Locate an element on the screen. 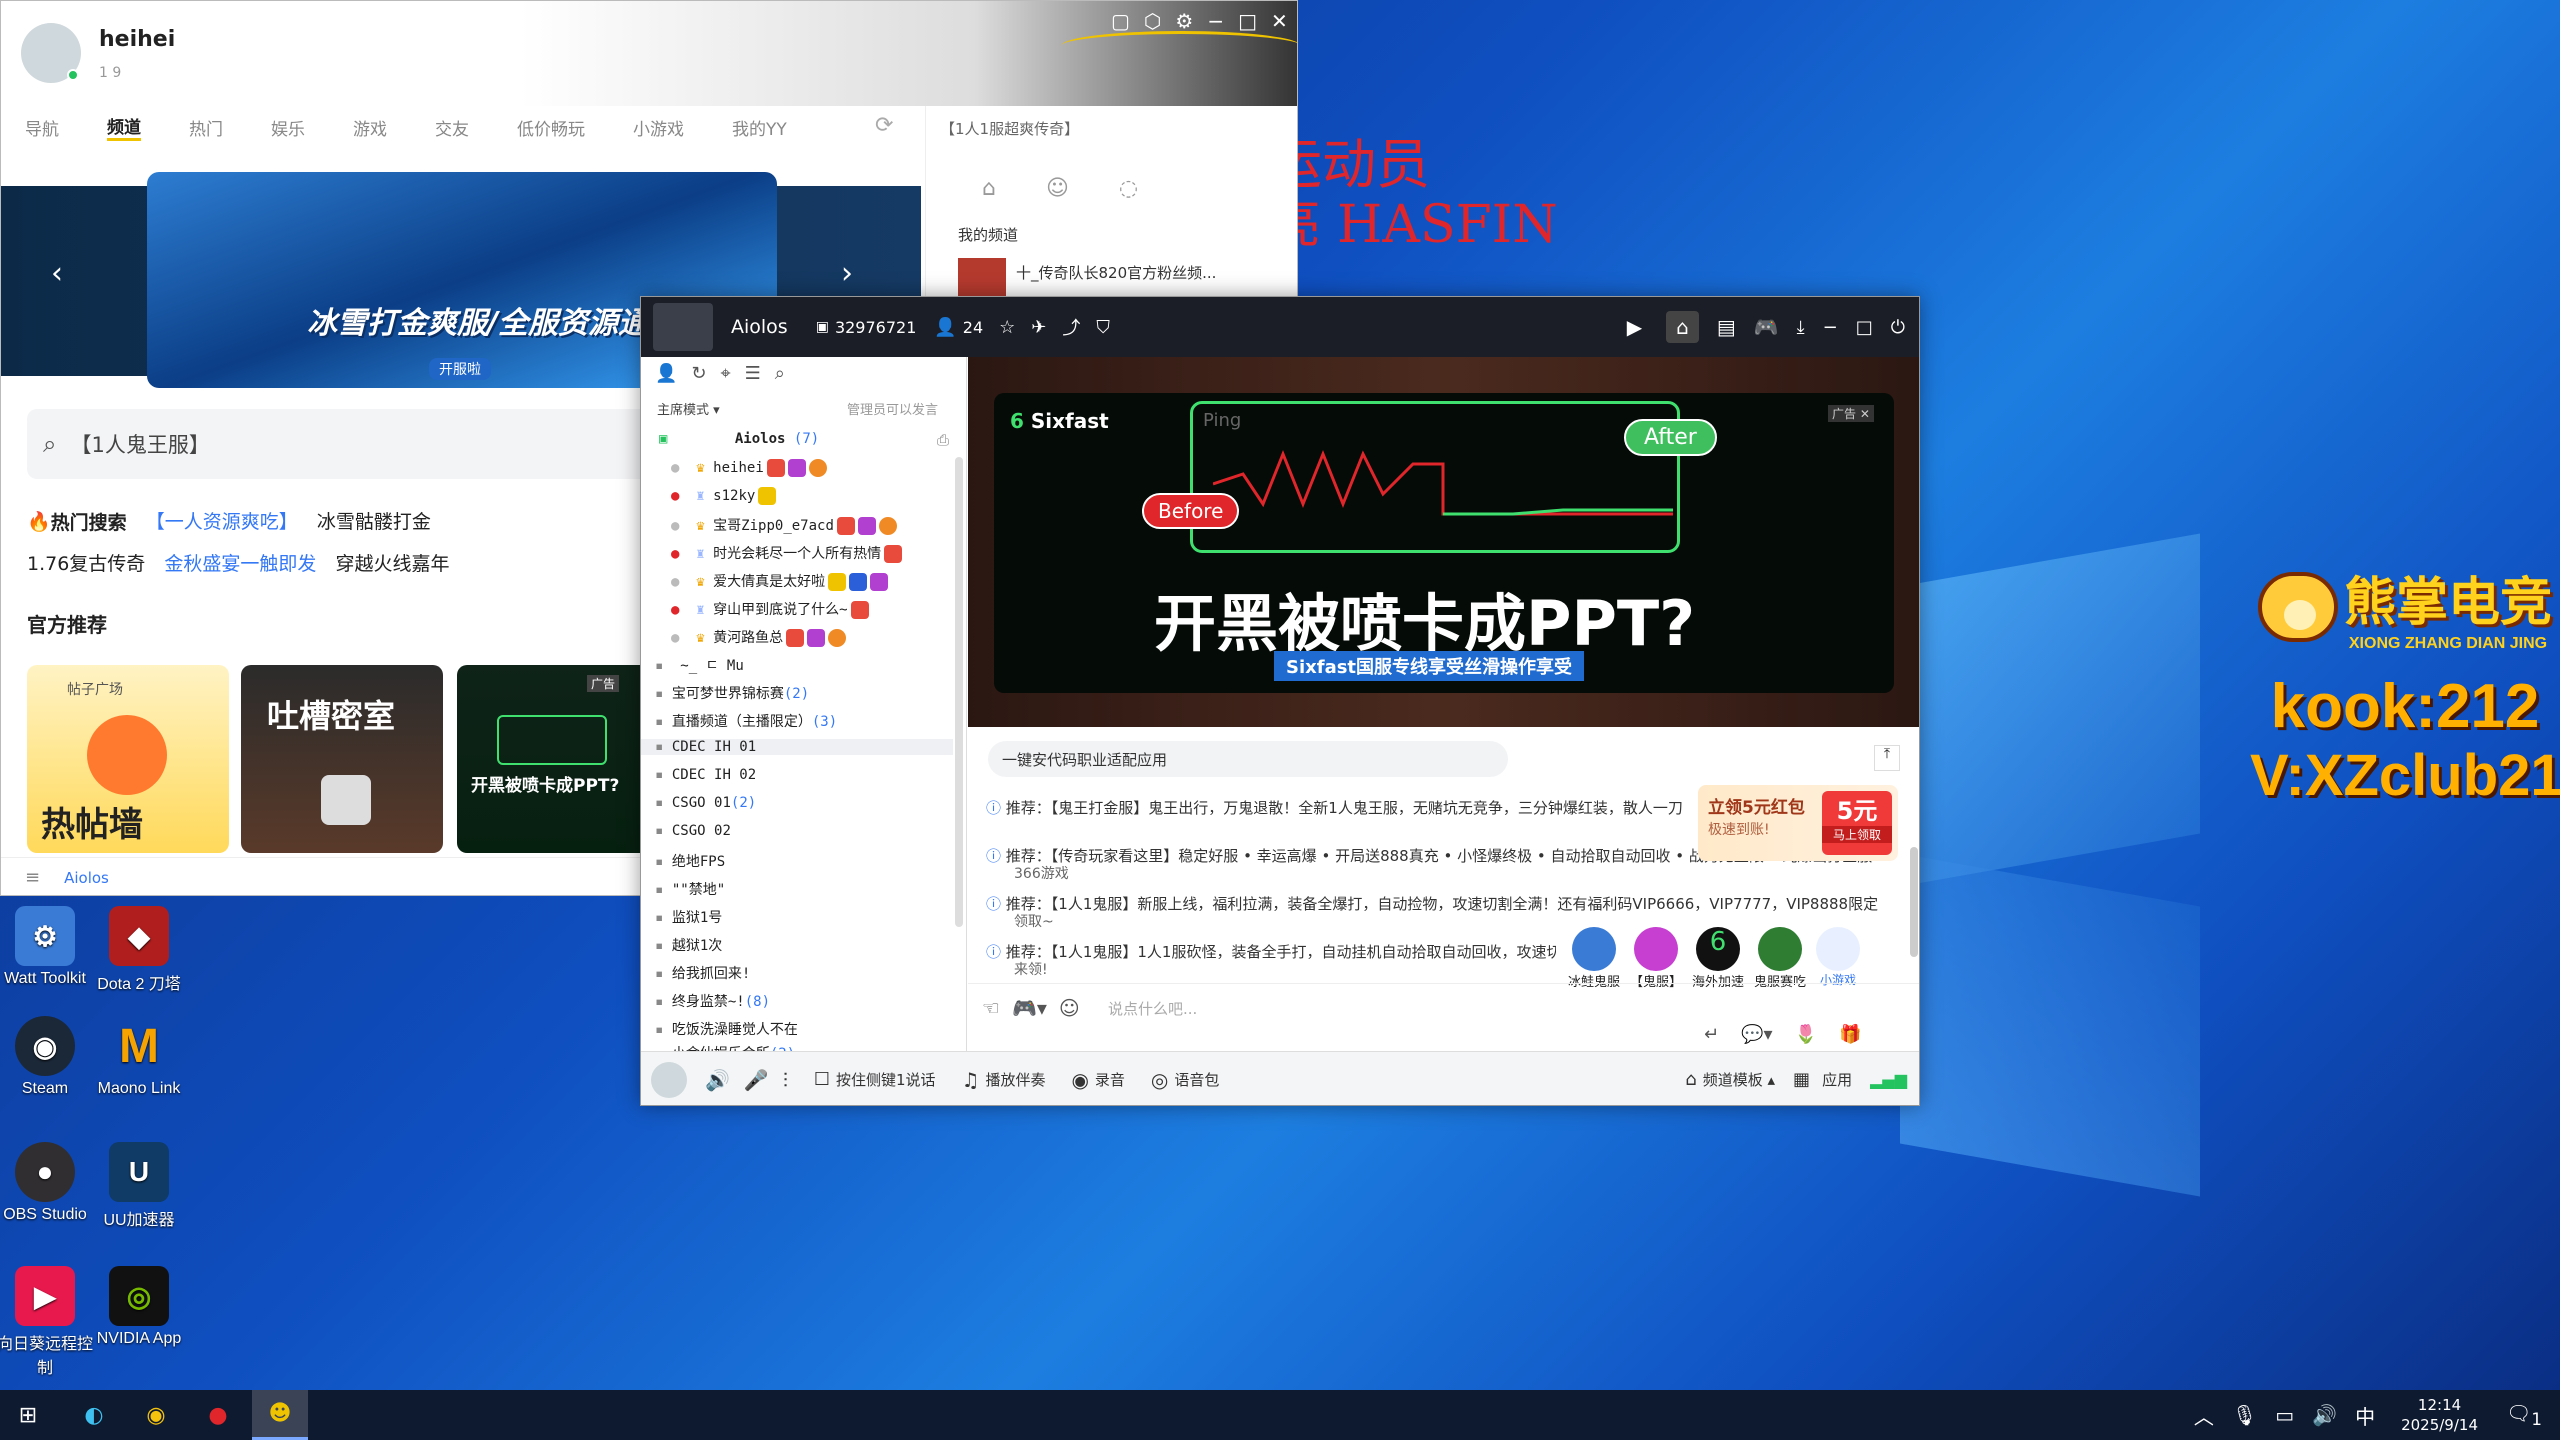 This screenshot has height=1440, width=2560. reply-icon: ↵ is located at coordinates (1711, 1034).